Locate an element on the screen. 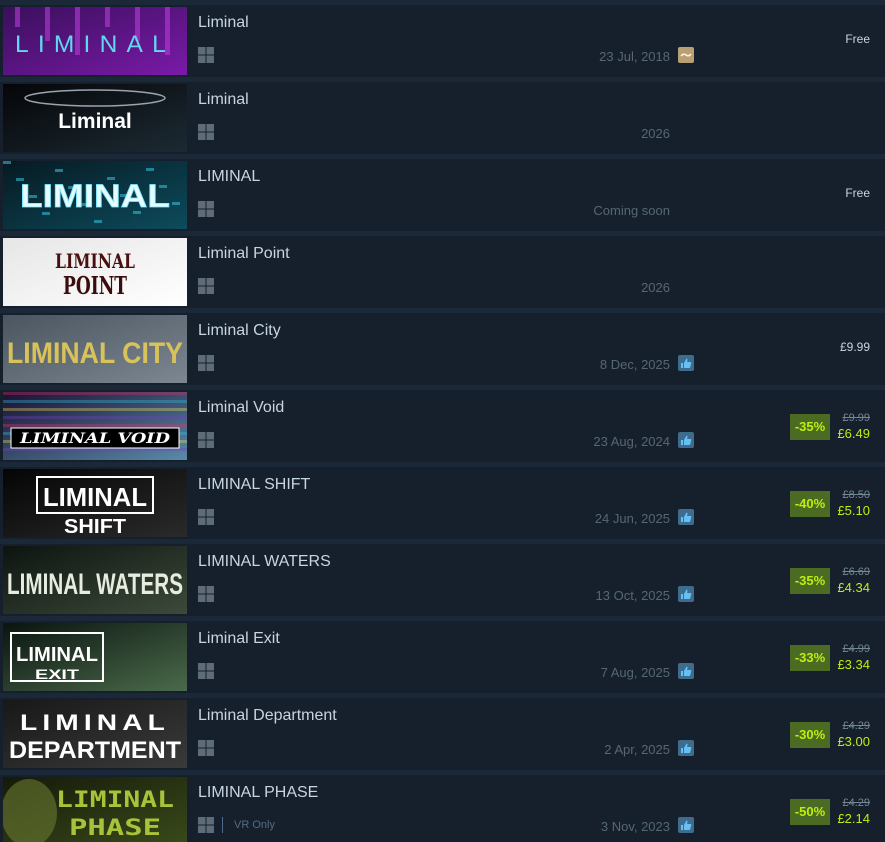 The width and height of the screenshot is (885, 842). game-capsule-image: Liminal is located at coordinates (95, 118).